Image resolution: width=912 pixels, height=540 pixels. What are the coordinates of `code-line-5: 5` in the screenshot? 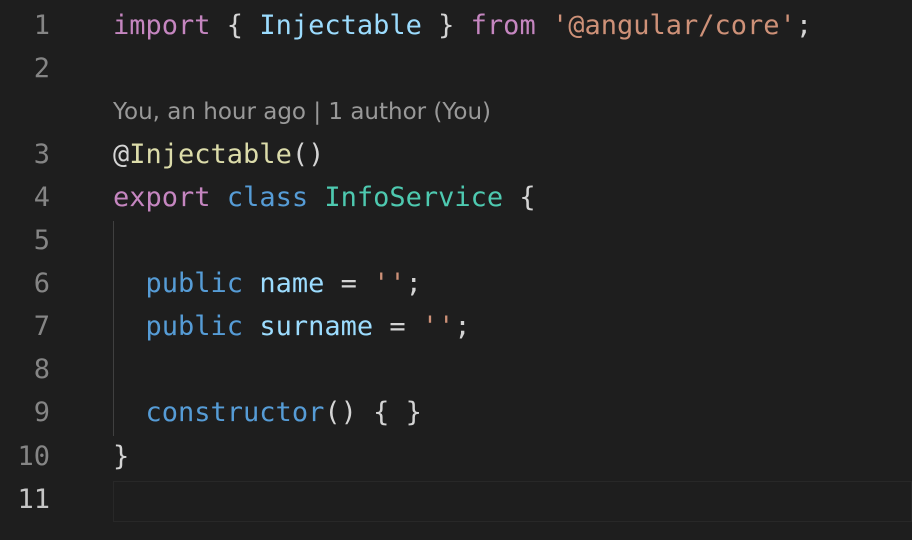 It's located at (456, 240).